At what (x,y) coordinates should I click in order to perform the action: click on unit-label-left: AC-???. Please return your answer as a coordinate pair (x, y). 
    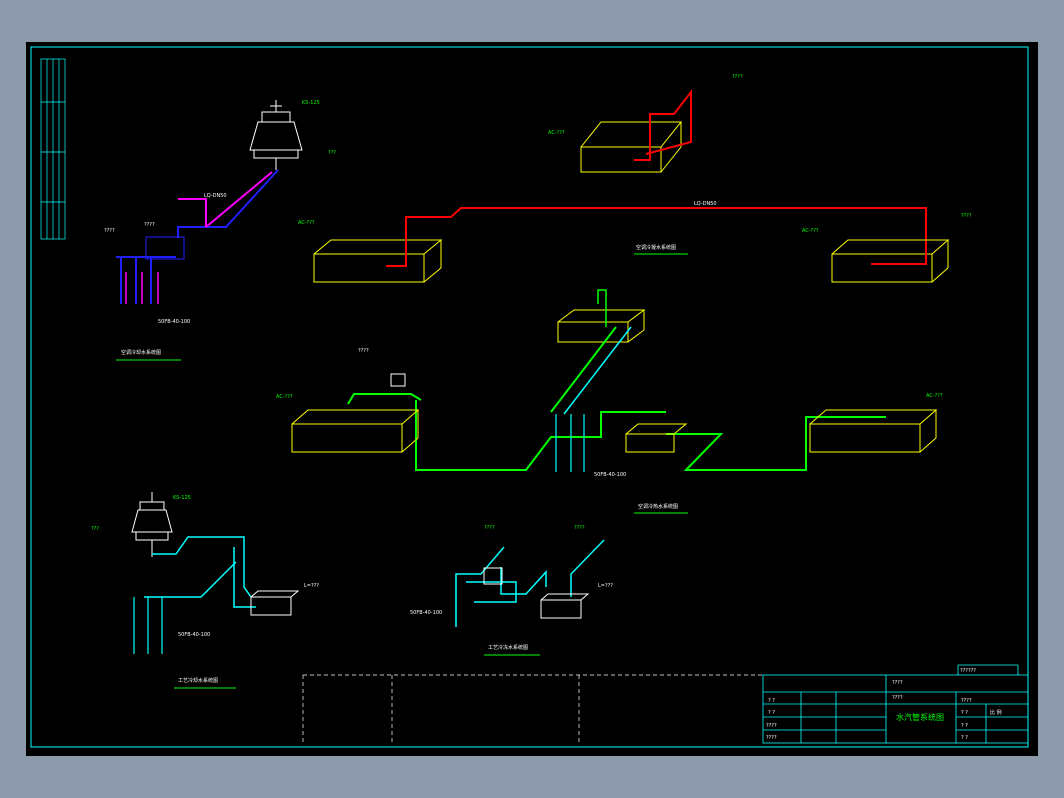
    Looking at the image, I should click on (306, 223).